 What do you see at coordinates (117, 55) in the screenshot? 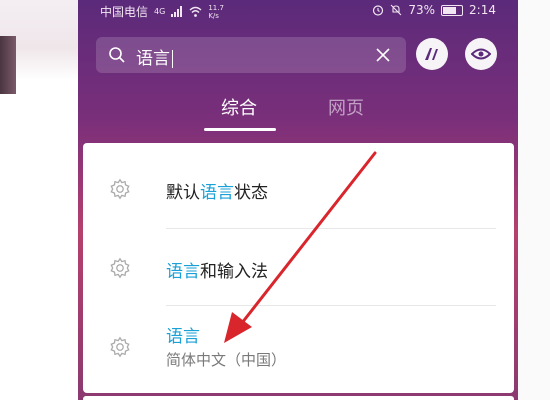
I see `search-icon` at bounding box center [117, 55].